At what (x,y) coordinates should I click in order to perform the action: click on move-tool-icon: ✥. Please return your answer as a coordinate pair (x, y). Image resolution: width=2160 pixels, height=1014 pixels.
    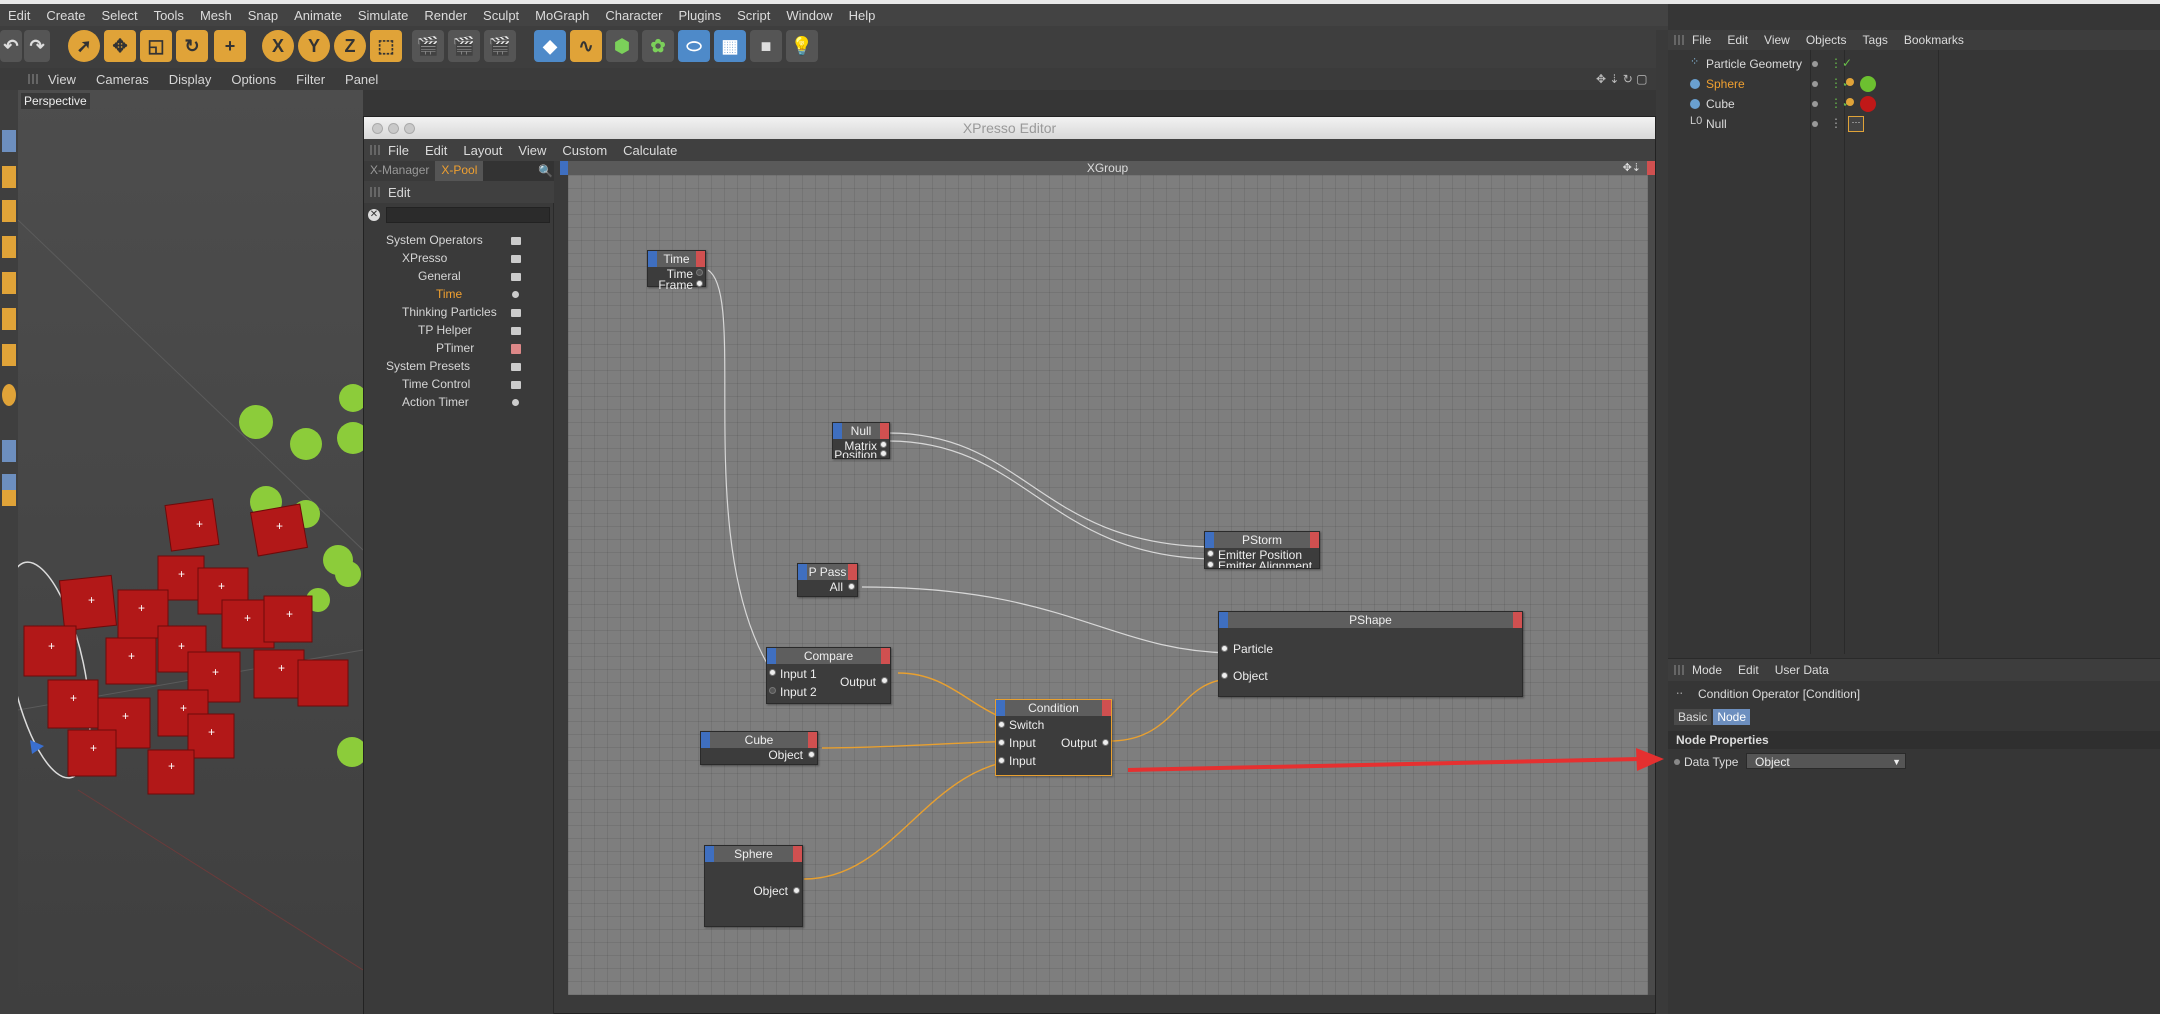
    Looking at the image, I should click on (120, 46).